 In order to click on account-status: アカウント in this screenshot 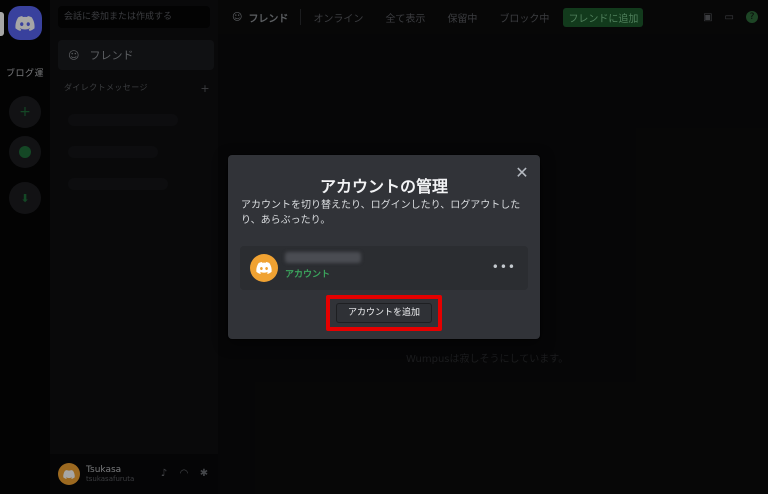, I will do `click(308, 275)`.